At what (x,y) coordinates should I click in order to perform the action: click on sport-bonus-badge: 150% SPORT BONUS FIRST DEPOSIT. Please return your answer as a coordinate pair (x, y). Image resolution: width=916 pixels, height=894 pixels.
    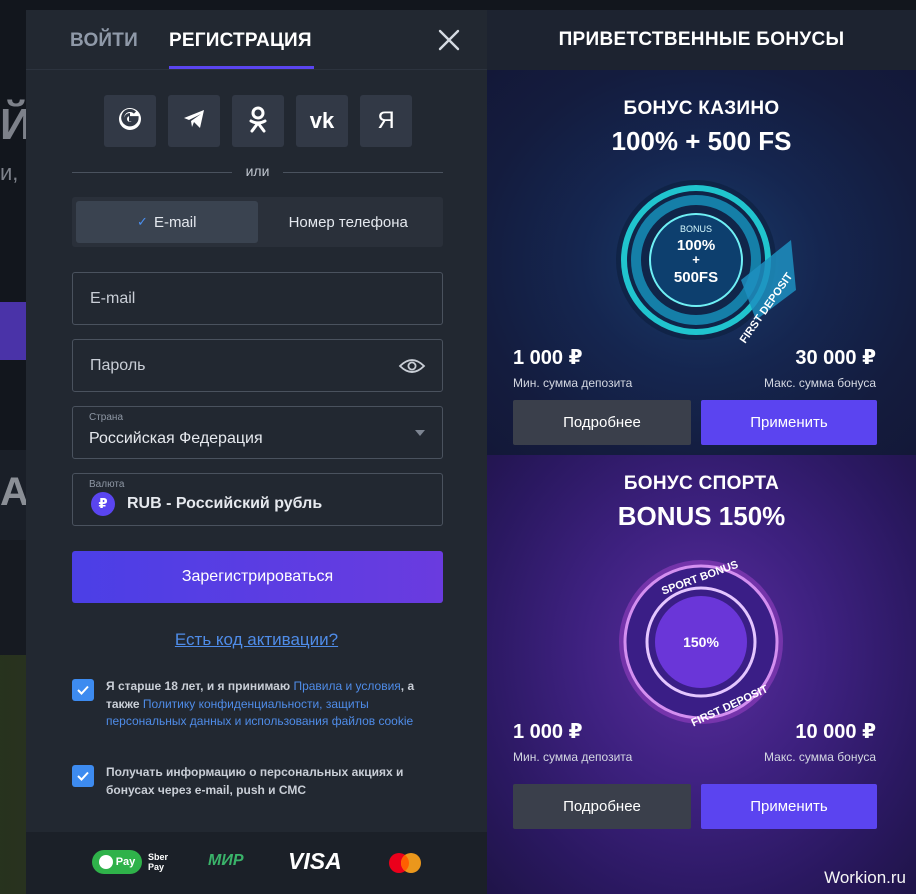
    Looking at the image, I should click on (701, 644).